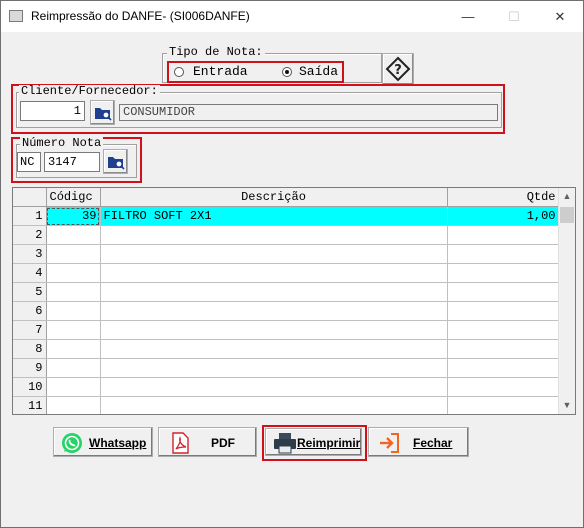 This screenshot has width=584, height=528. What do you see at coordinates (223, 443) in the screenshot?
I see `pdf-button-label: PDF` at bounding box center [223, 443].